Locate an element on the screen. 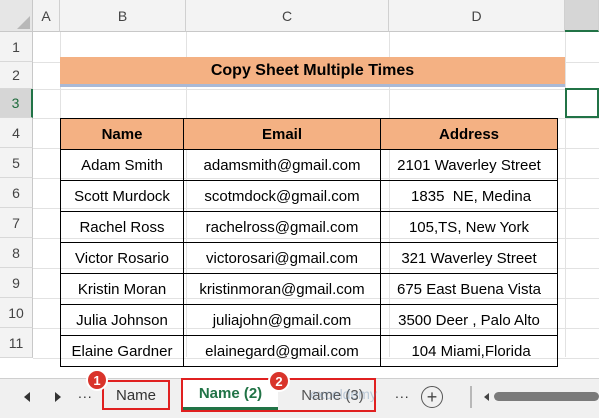 The height and width of the screenshot is (418, 599). row-header-7: 7 is located at coordinates (16, 223).